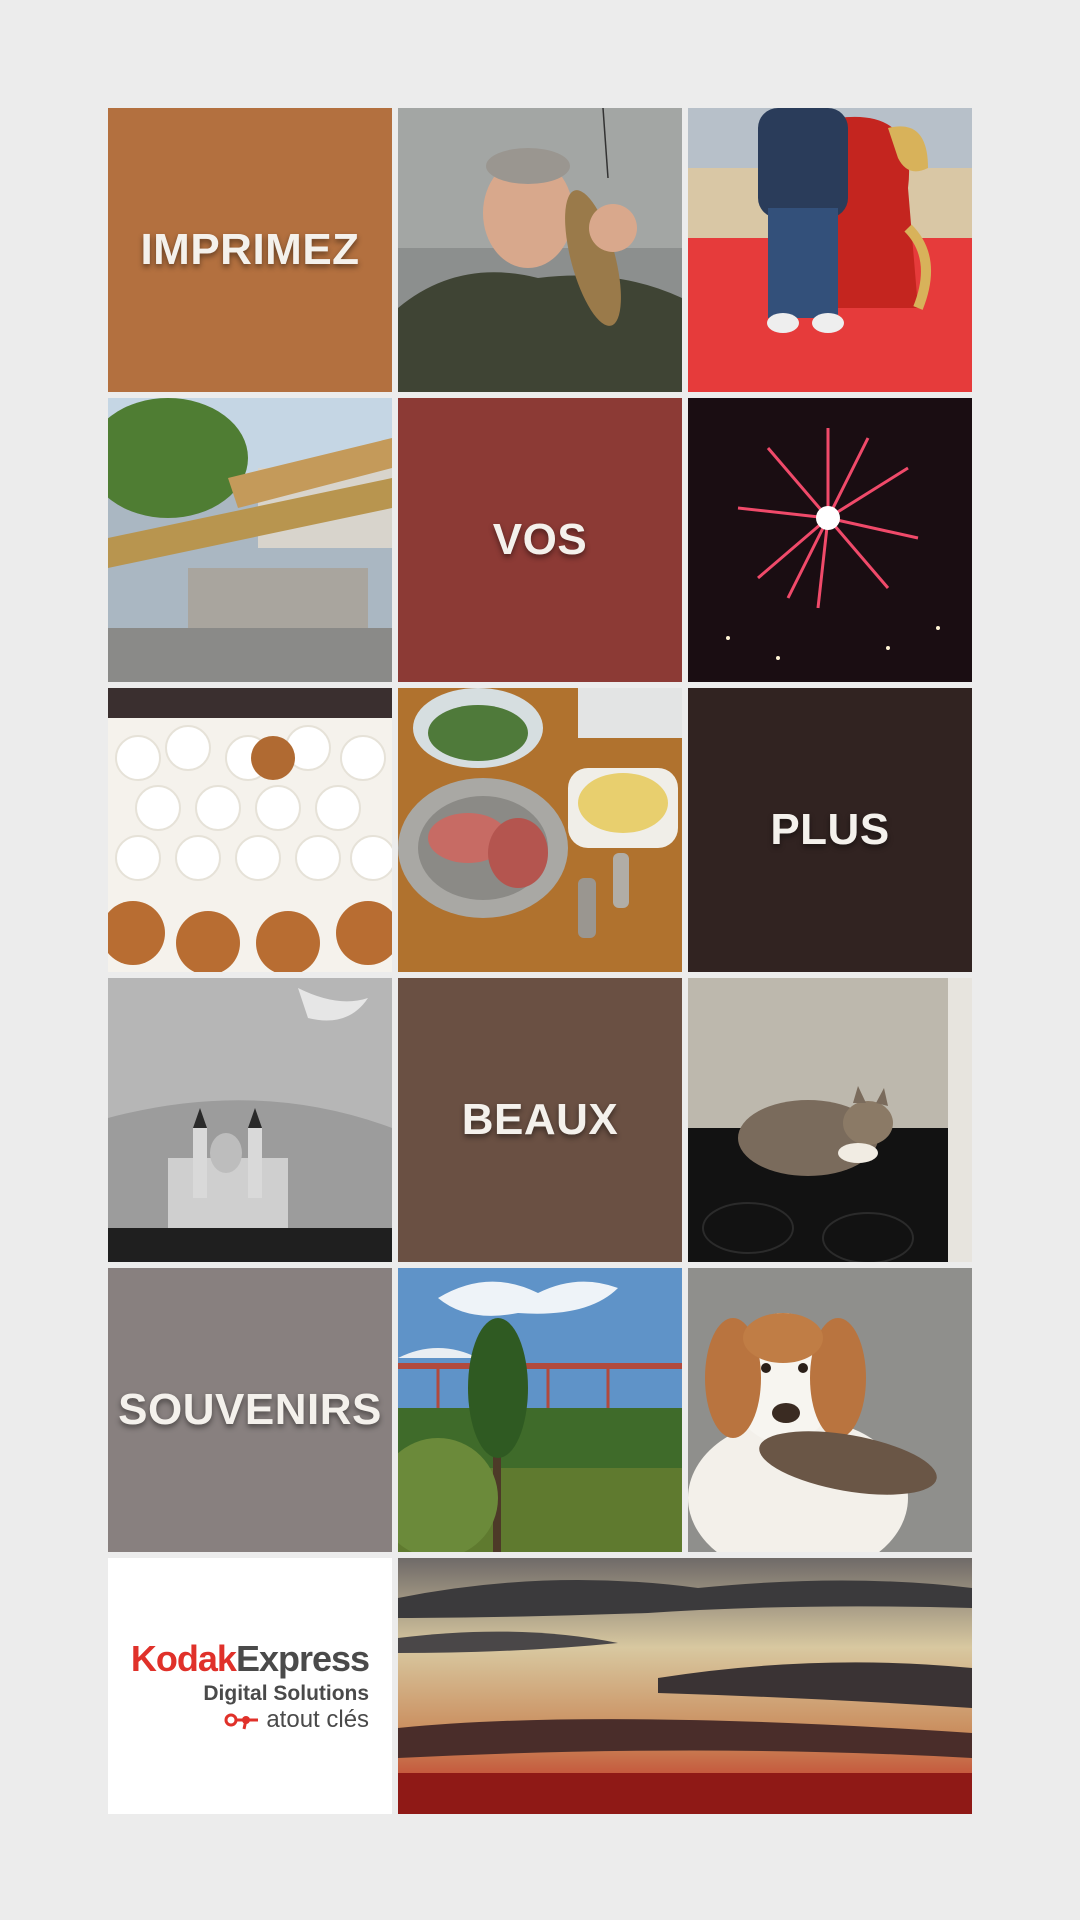 This screenshot has height=1920, width=1080. Describe the element at coordinates (540, 1410) in the screenshot. I see `photo-viaduct-lake` at that location.